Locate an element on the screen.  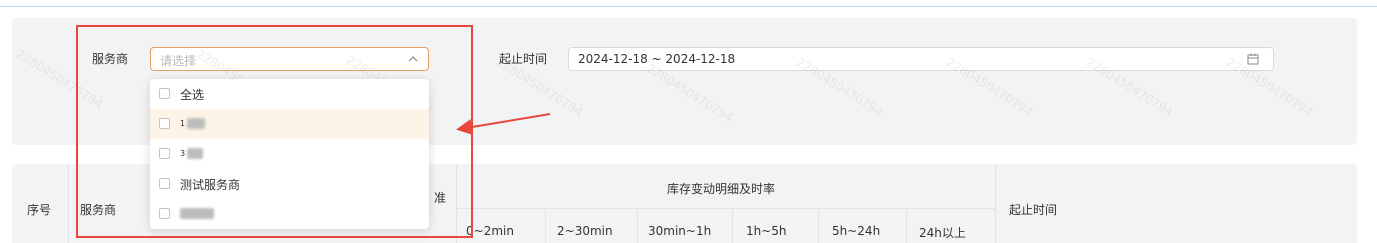
sub-header: 5h~24h is located at coordinates (856, 231).